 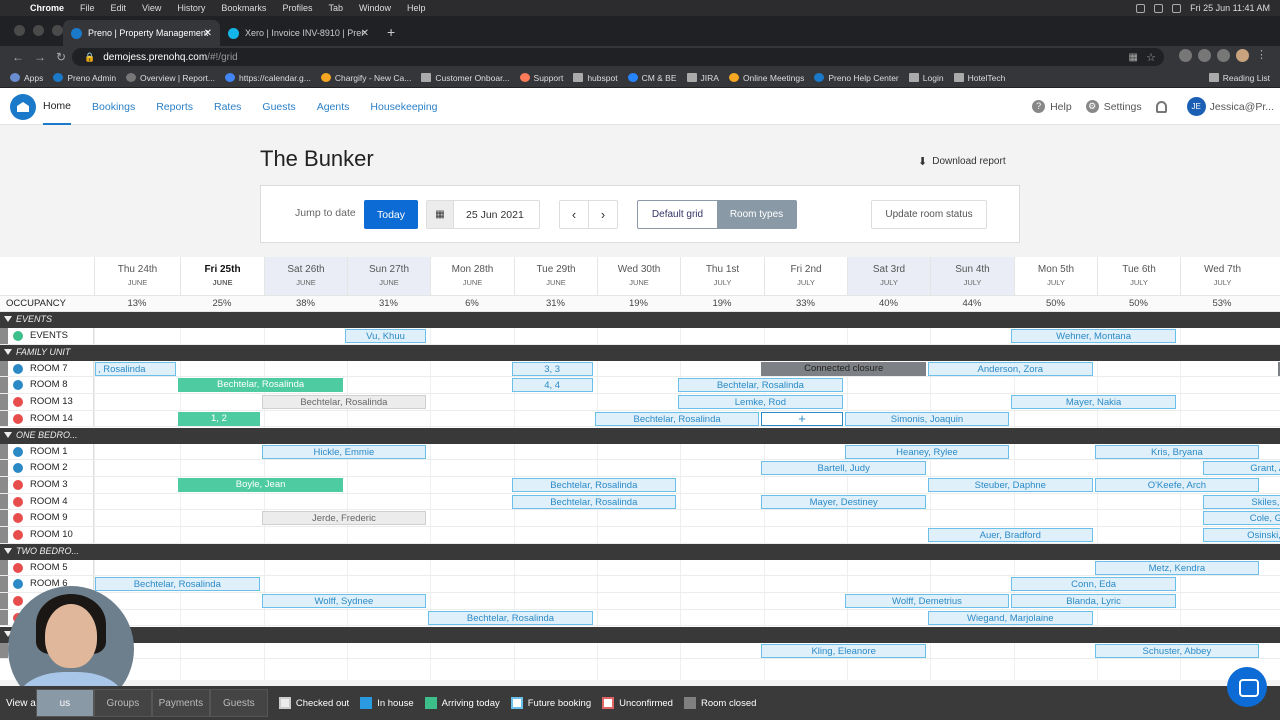 I want to click on booking-bar: Hickle, Emmie, so click(x=344, y=451).